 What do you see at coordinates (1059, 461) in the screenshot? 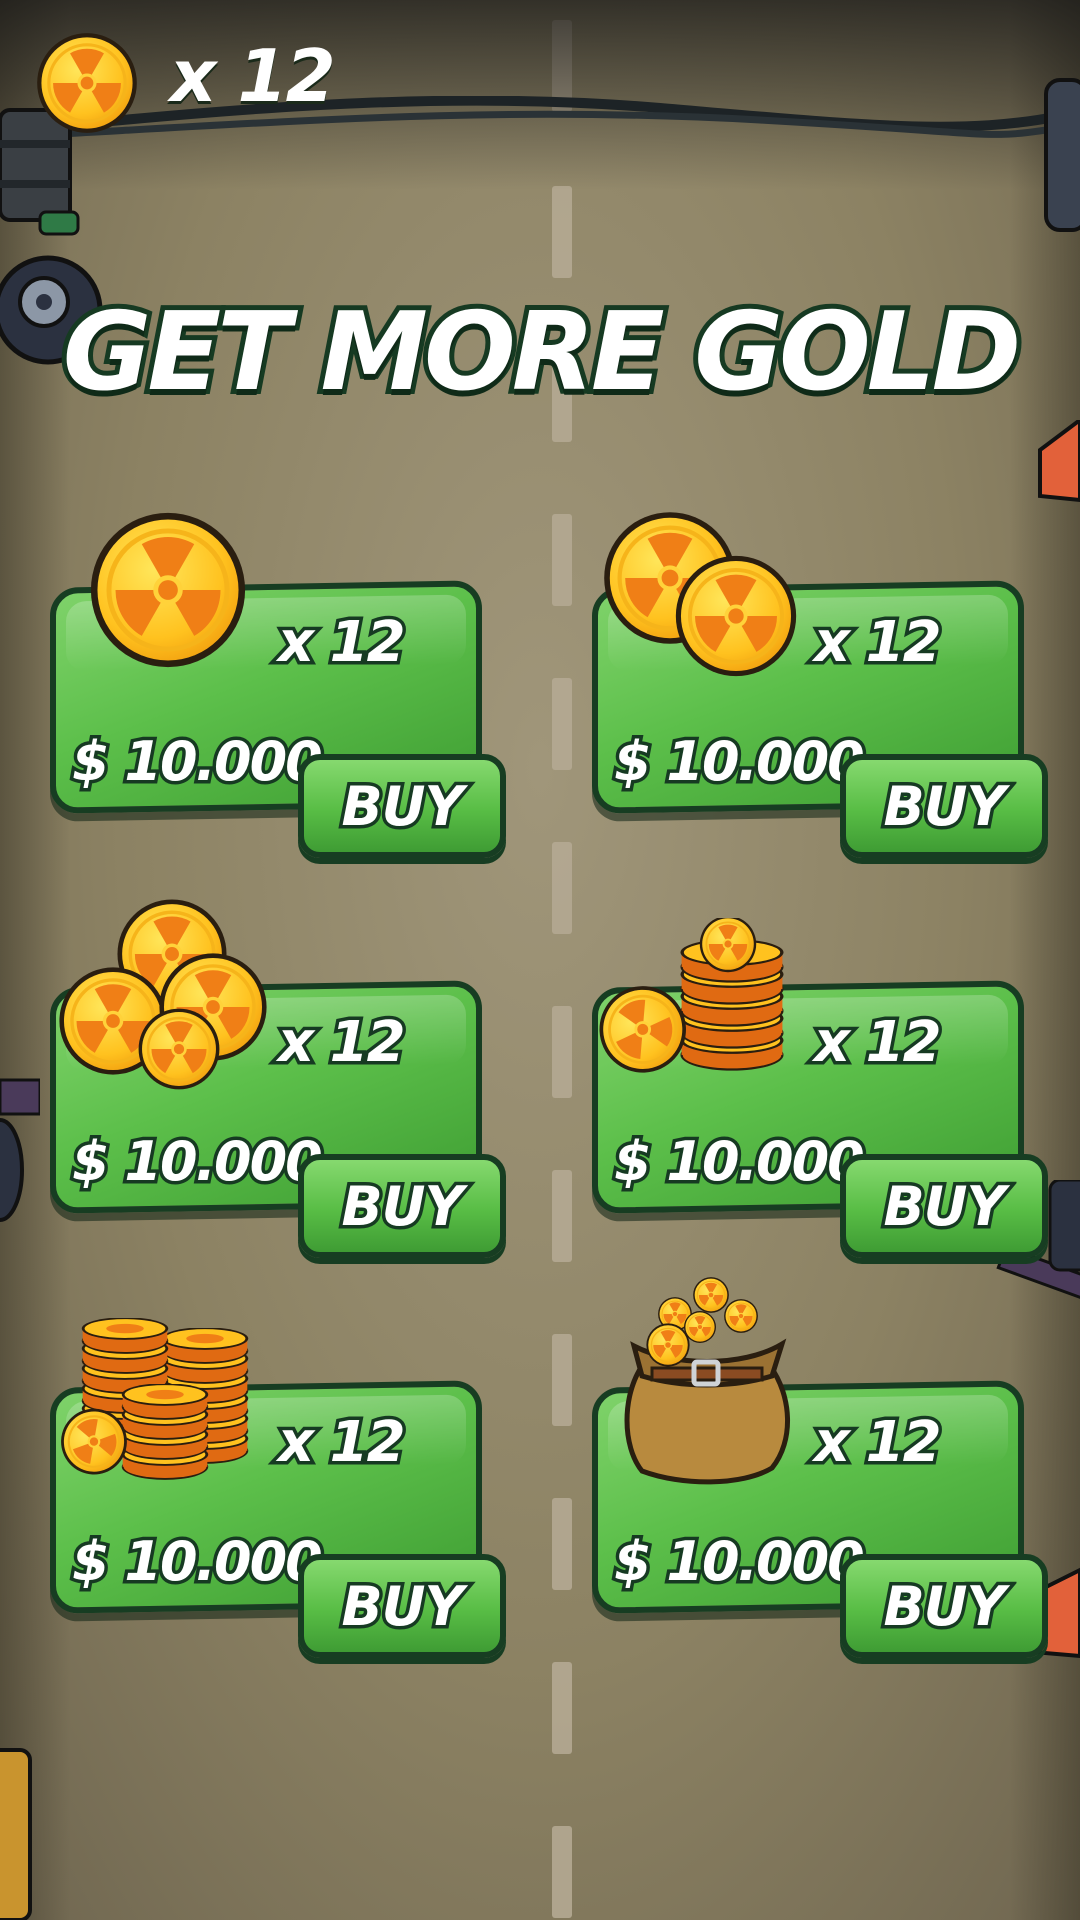
I see `traffic-cone-icon` at bounding box center [1059, 461].